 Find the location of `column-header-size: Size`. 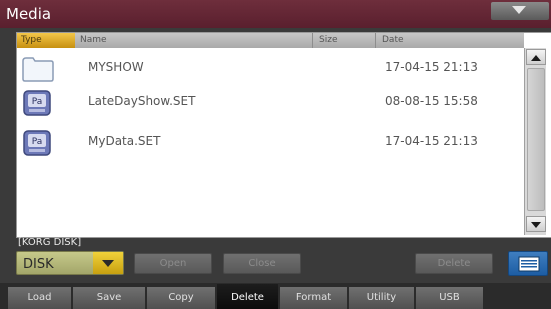

column-header-size: Size is located at coordinates (328, 40).